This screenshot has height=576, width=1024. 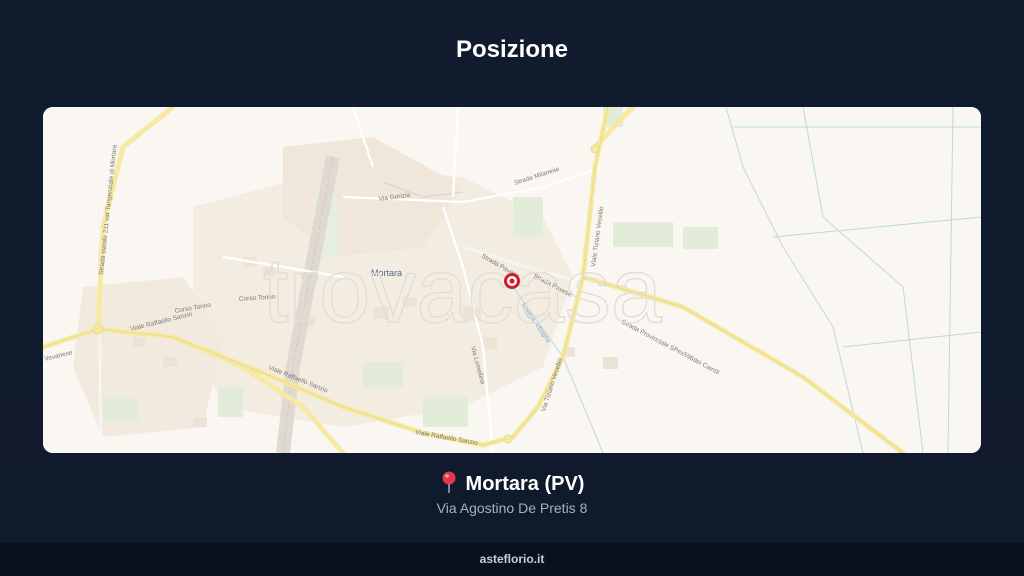 What do you see at coordinates (525, 484) in the screenshot?
I see `city-name: Mortara (PV)` at bounding box center [525, 484].